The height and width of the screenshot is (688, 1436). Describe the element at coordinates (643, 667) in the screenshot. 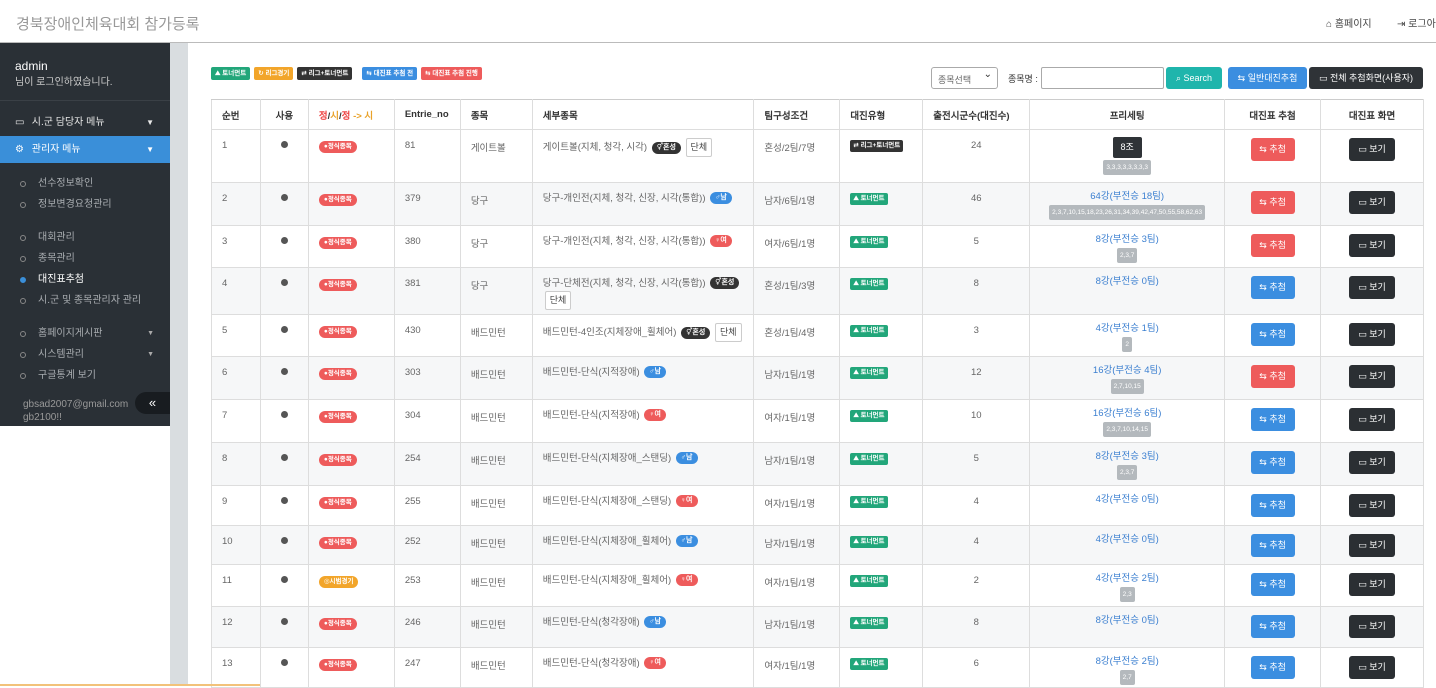

I see `cell-detail: 배드민턴-단식(청각장애) ♀여` at that location.